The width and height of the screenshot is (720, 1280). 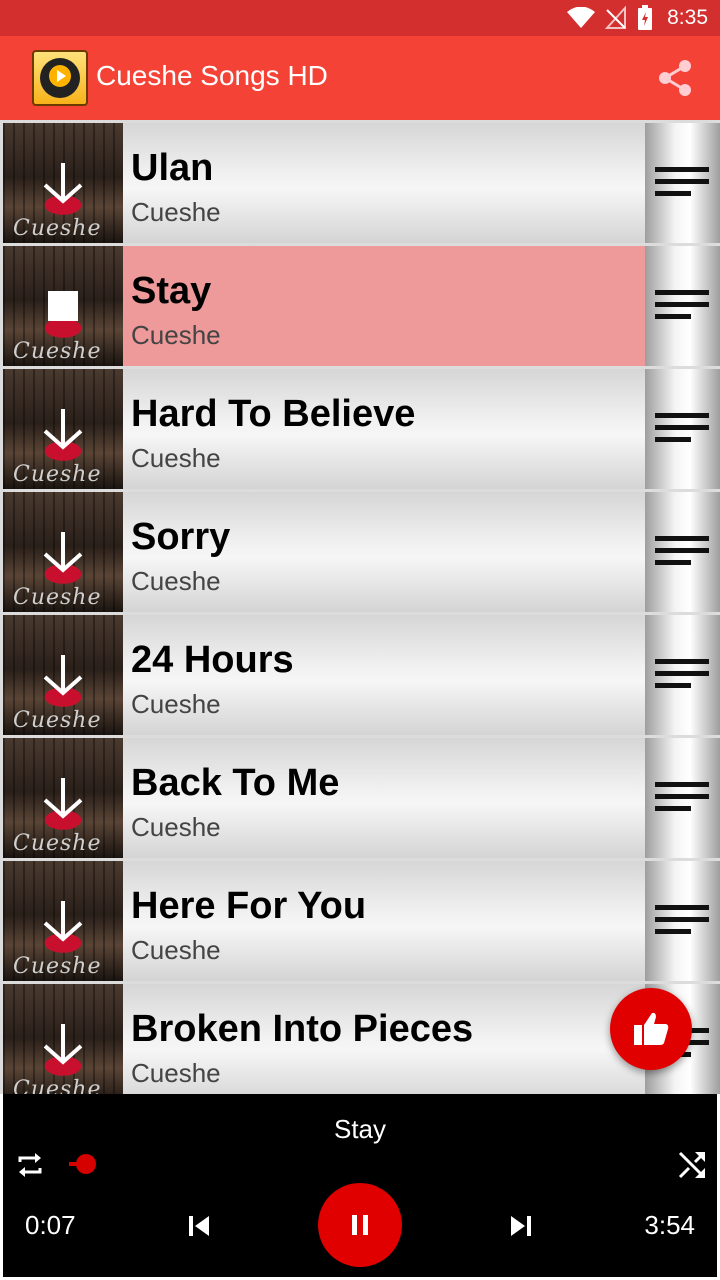 What do you see at coordinates (302, 1029) in the screenshot?
I see `song-title: Broken Into Pieces` at bounding box center [302, 1029].